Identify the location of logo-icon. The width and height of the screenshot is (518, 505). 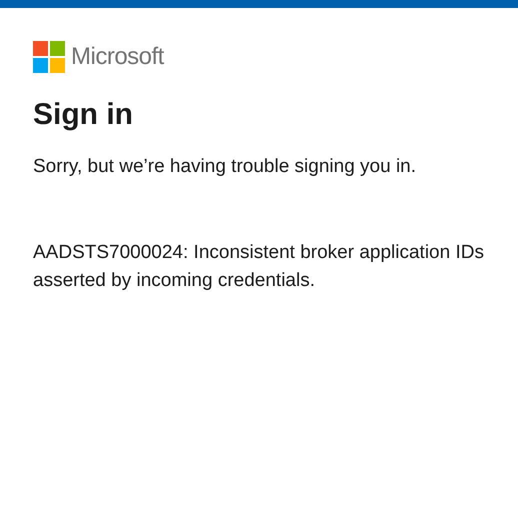
(49, 57).